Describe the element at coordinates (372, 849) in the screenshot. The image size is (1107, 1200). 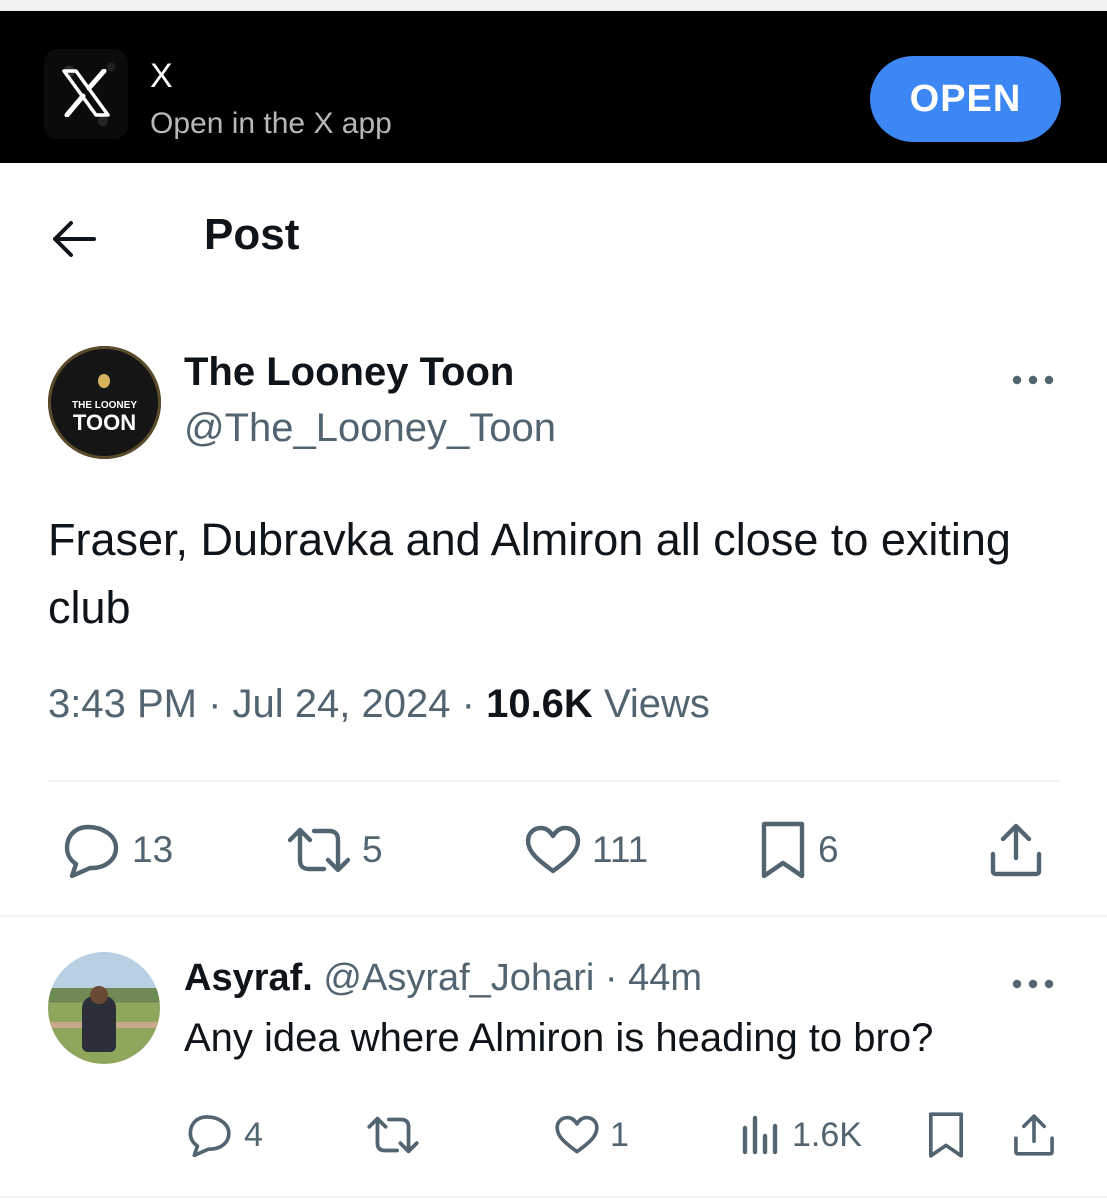
I see `repost-count: 5` at that location.